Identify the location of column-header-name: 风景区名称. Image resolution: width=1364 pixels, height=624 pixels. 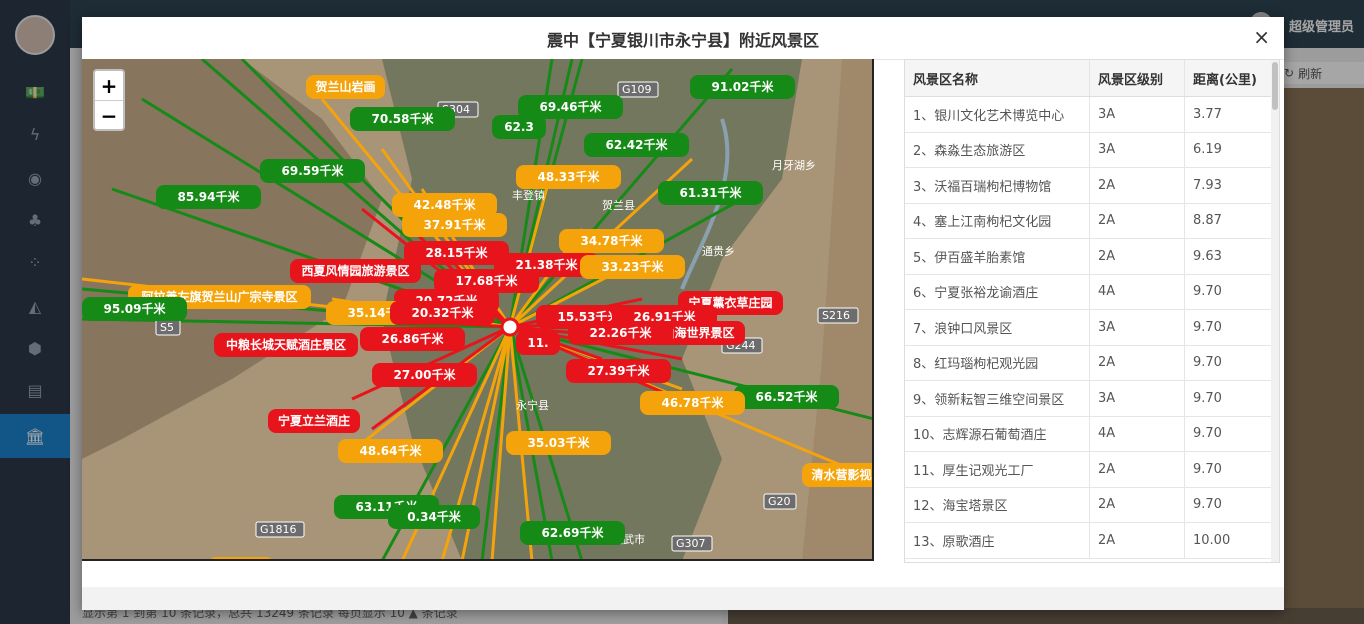
(997, 78).